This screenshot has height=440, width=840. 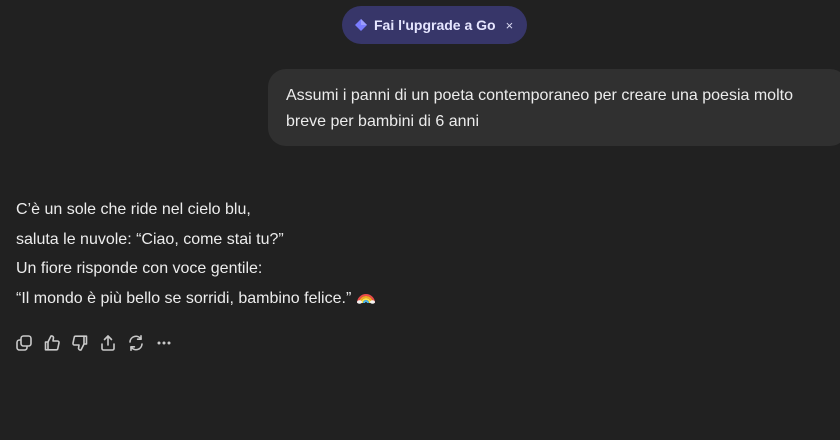 What do you see at coordinates (361, 25) in the screenshot?
I see `diamond-icon` at bounding box center [361, 25].